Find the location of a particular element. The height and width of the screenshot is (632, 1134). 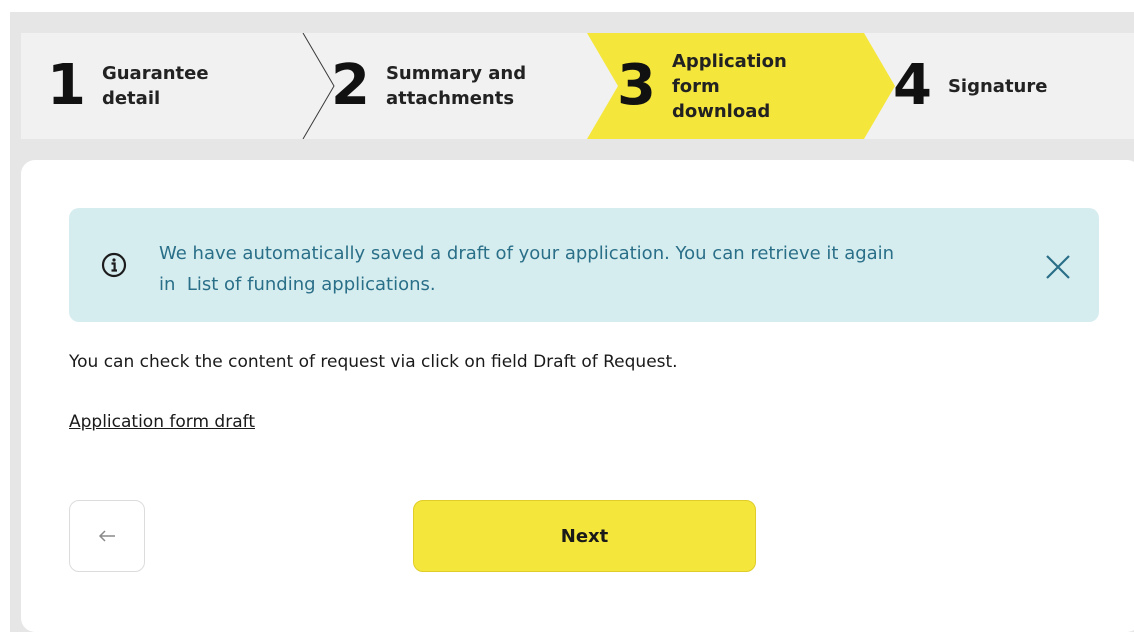

step-1-number: 1 is located at coordinates (66, 85).